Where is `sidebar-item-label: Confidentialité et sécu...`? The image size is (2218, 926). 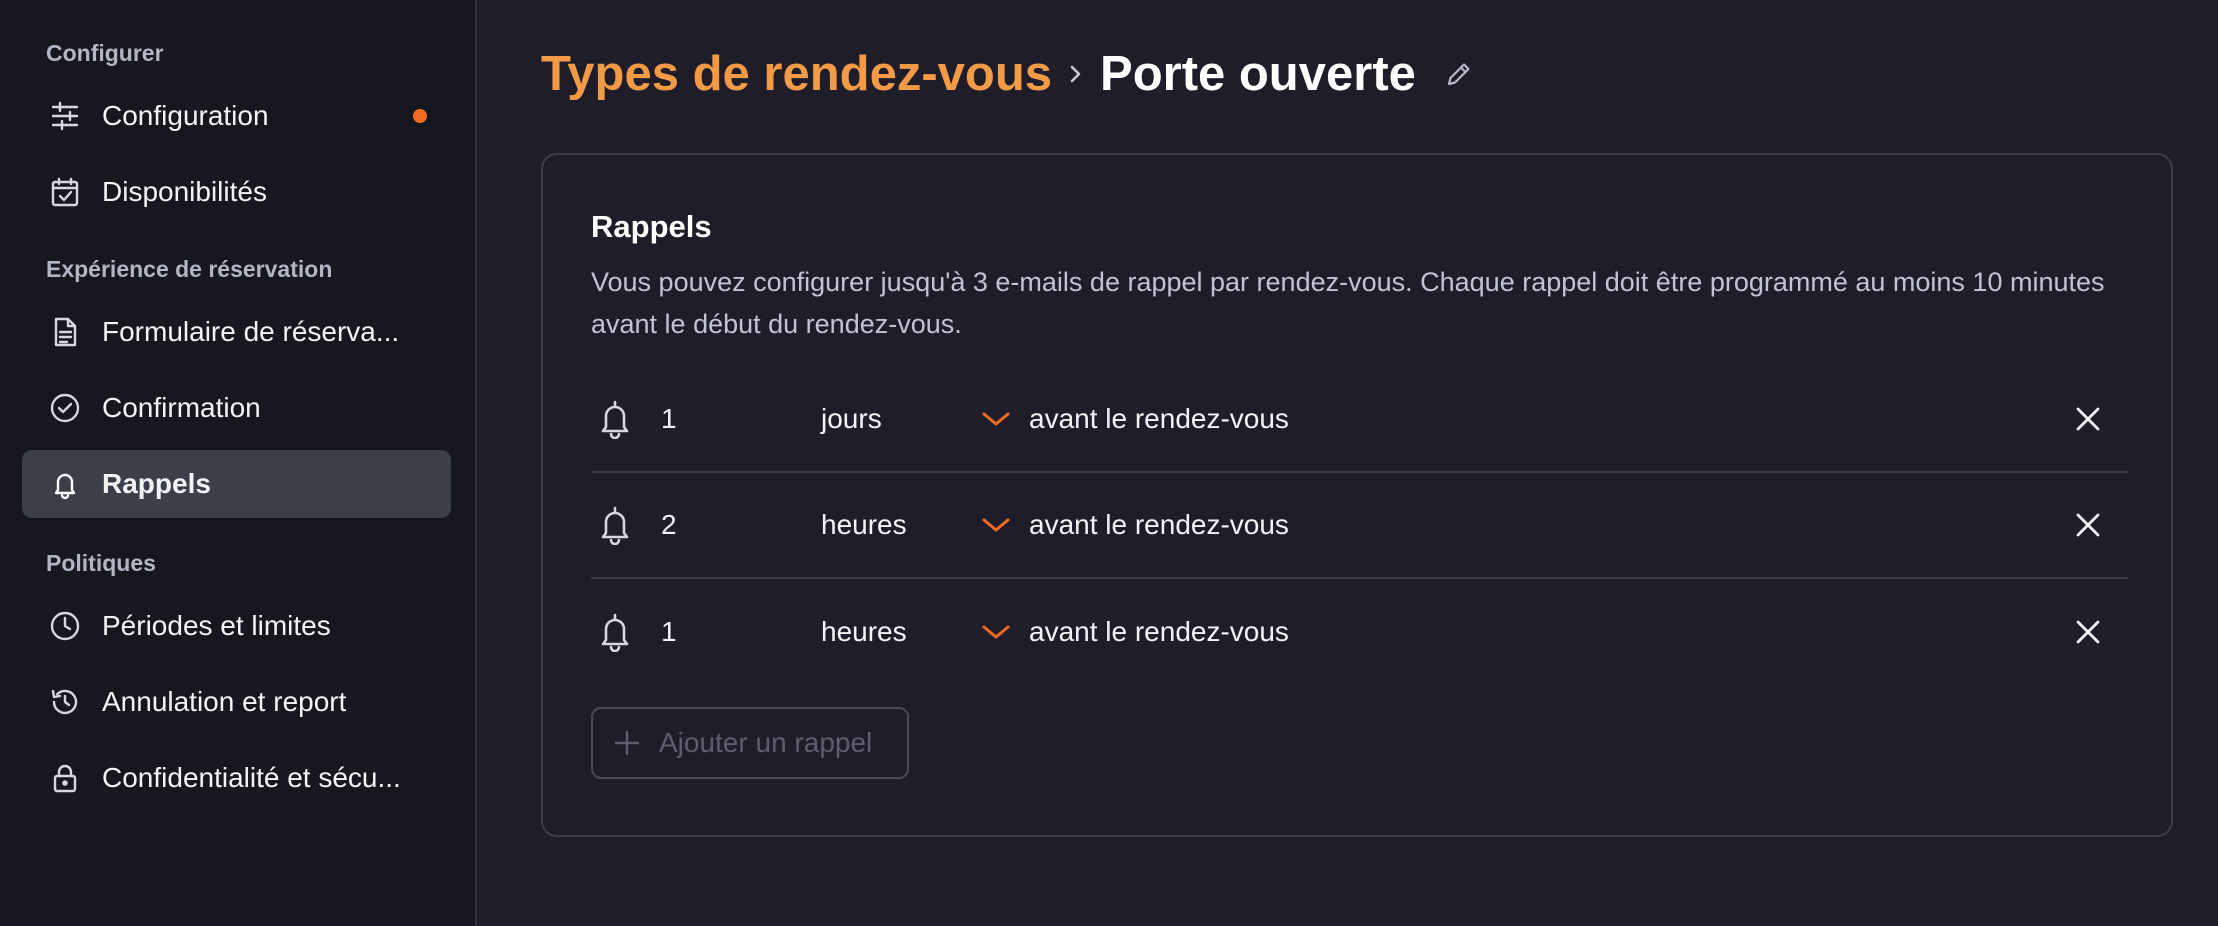 sidebar-item-label: Confidentialité et sécu... is located at coordinates (251, 777).